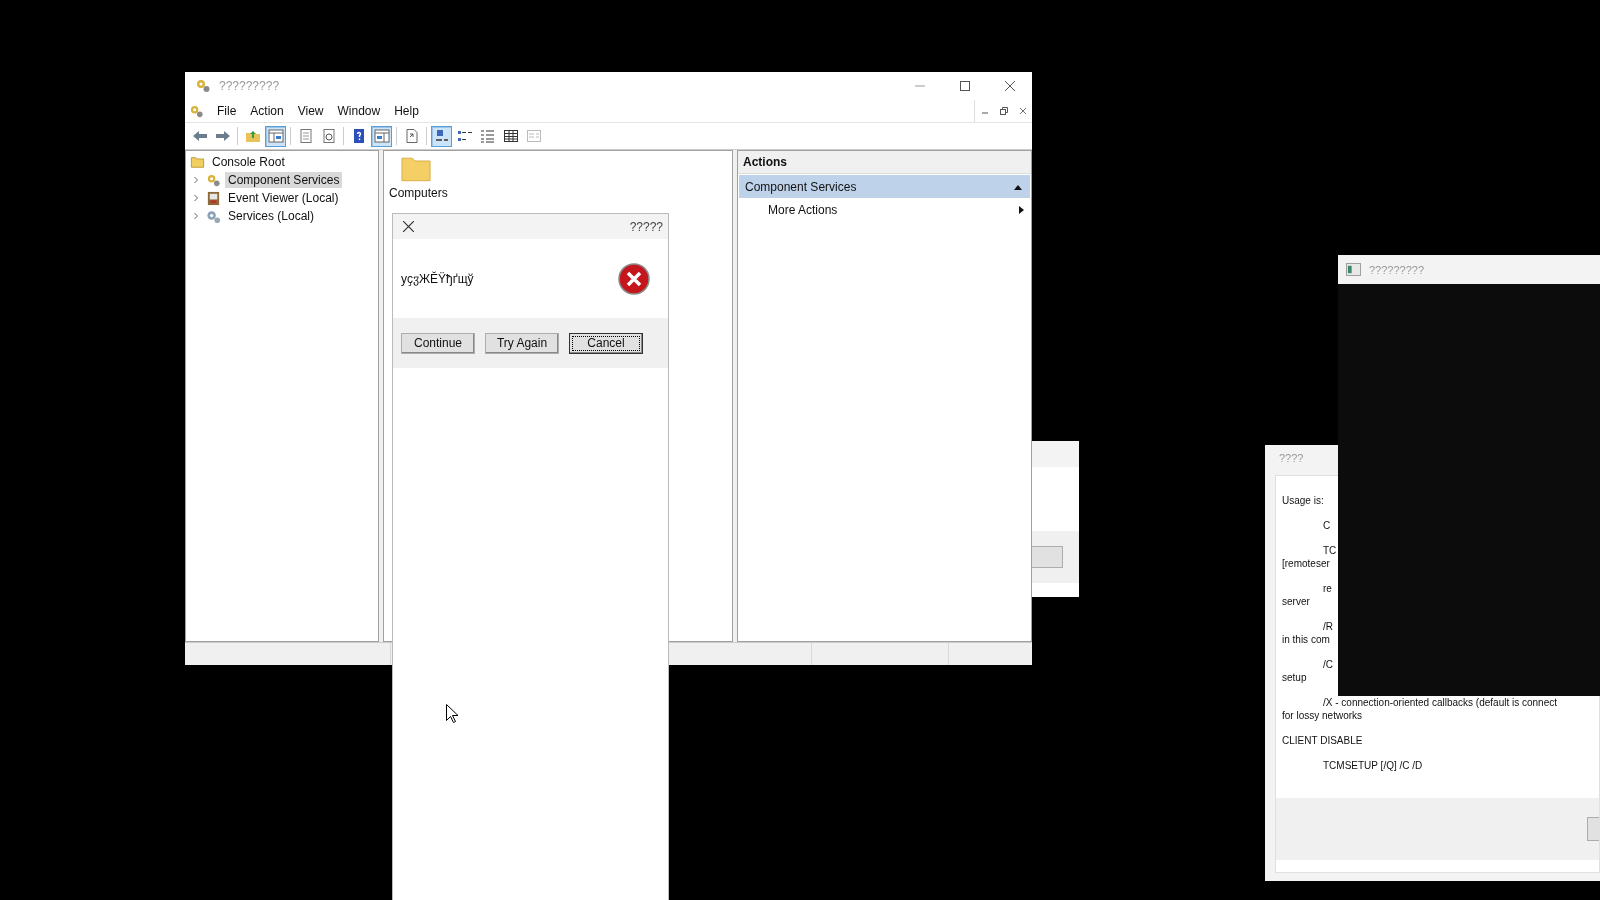 The image size is (1600, 900). I want to click on actions-group-header: Component Services, so click(884, 186).